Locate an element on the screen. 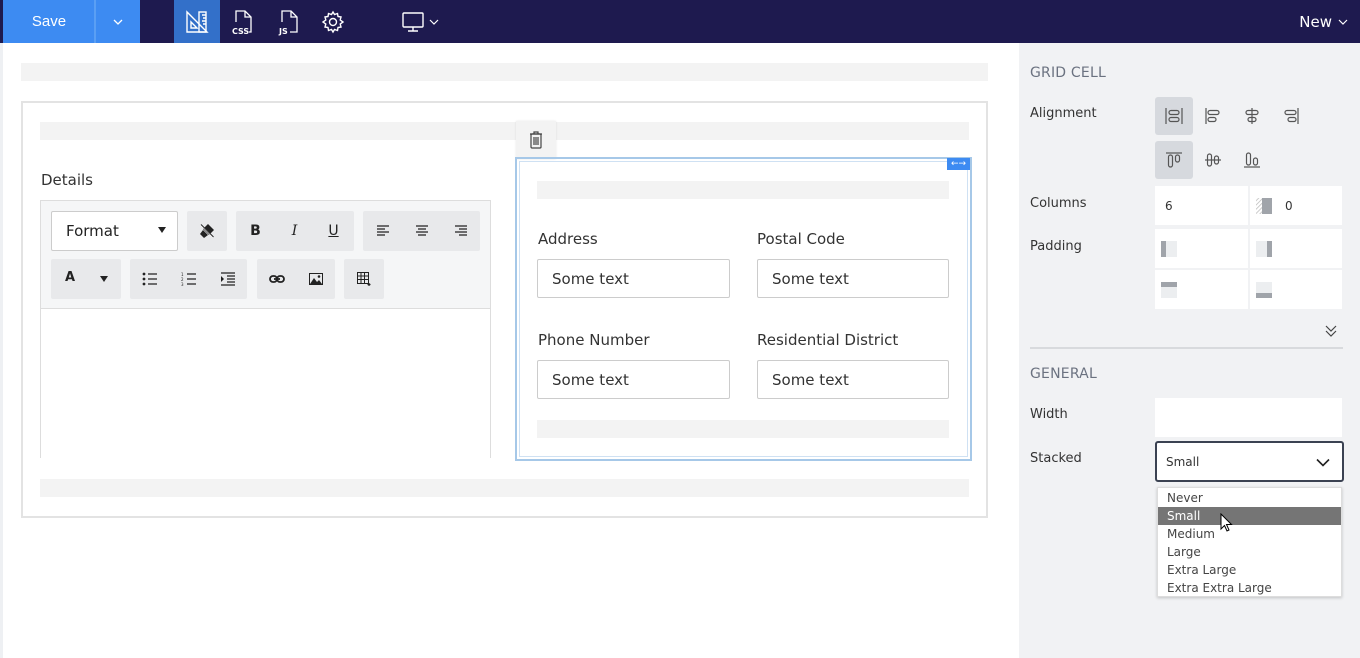  align-bottom-button is located at coordinates (1252, 160).